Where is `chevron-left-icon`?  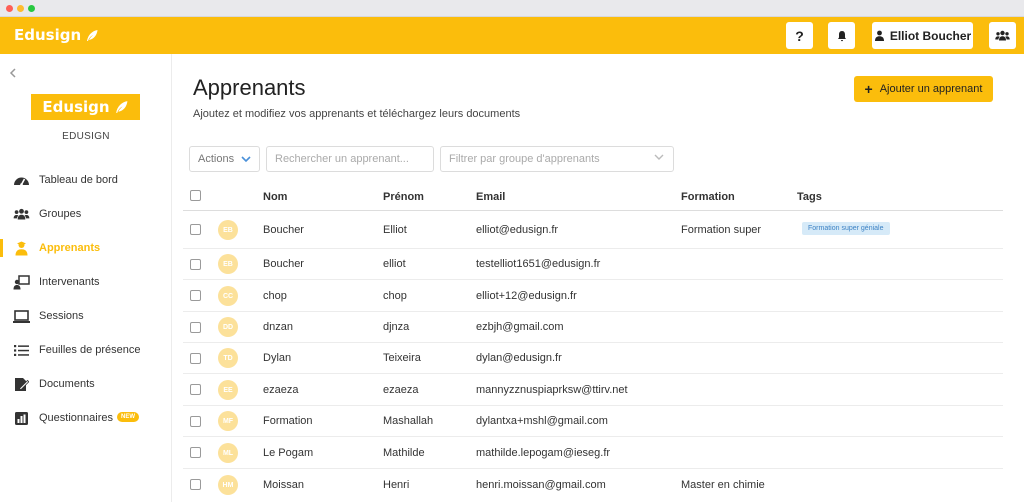
chevron-left-icon is located at coordinates (12, 73).